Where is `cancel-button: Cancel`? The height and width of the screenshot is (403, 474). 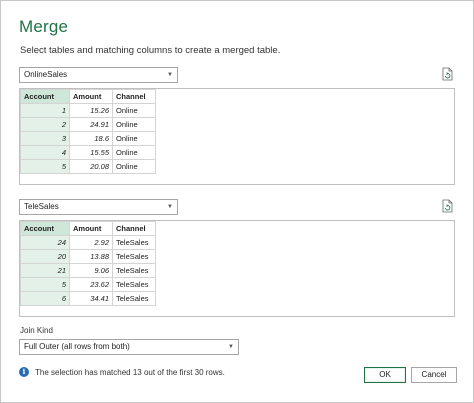 cancel-button: Cancel is located at coordinates (434, 375).